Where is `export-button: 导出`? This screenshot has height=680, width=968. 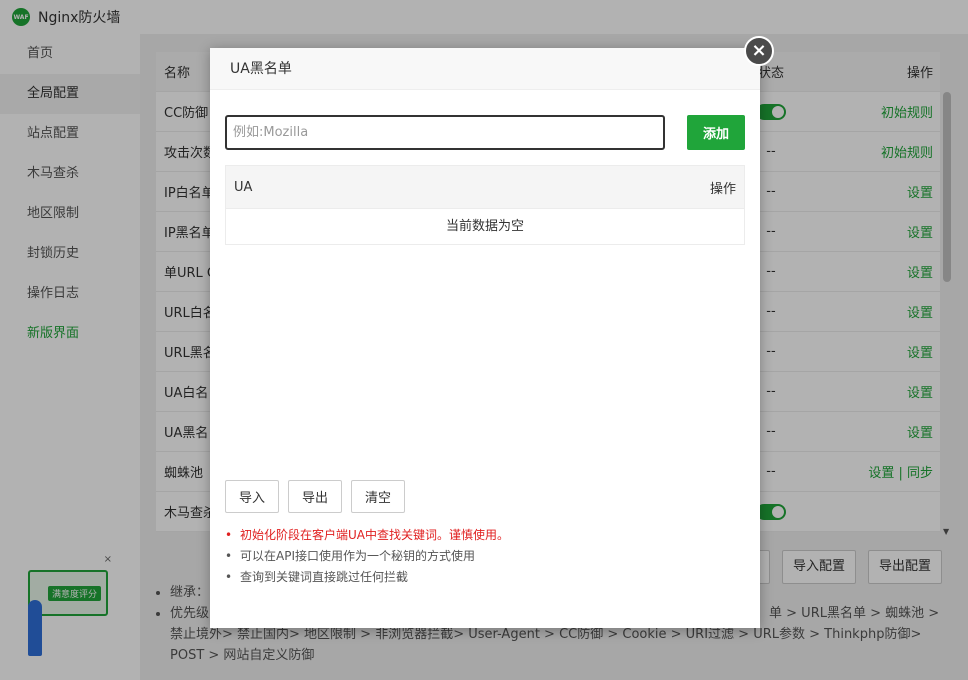
export-button: 导出 is located at coordinates (315, 496).